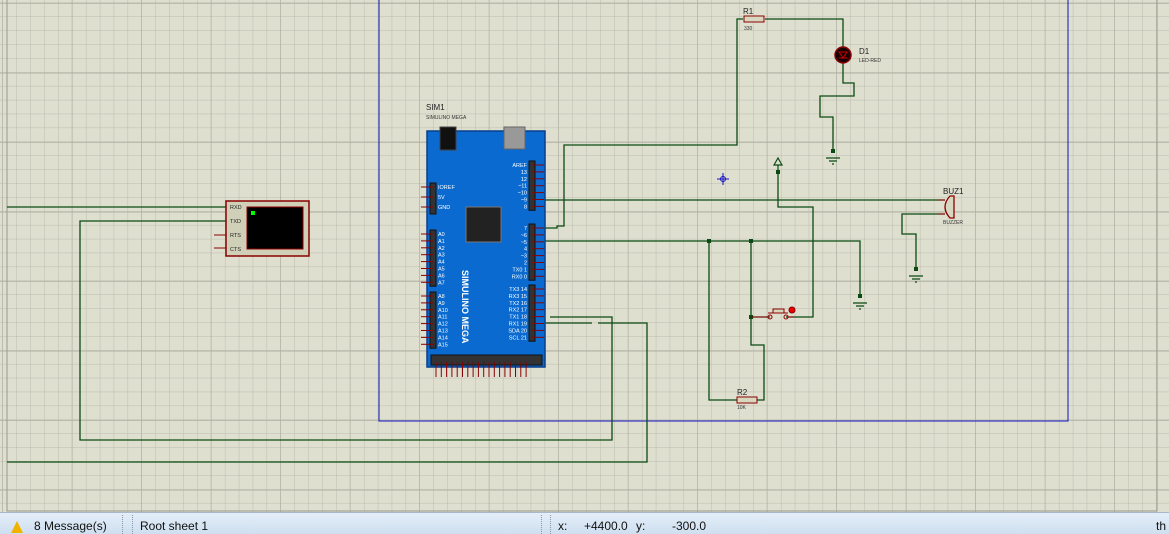 The height and width of the screenshot is (534, 1169). Describe the element at coordinates (441, 256) in the screenshot. I see `board-pin-label: A3` at that location.